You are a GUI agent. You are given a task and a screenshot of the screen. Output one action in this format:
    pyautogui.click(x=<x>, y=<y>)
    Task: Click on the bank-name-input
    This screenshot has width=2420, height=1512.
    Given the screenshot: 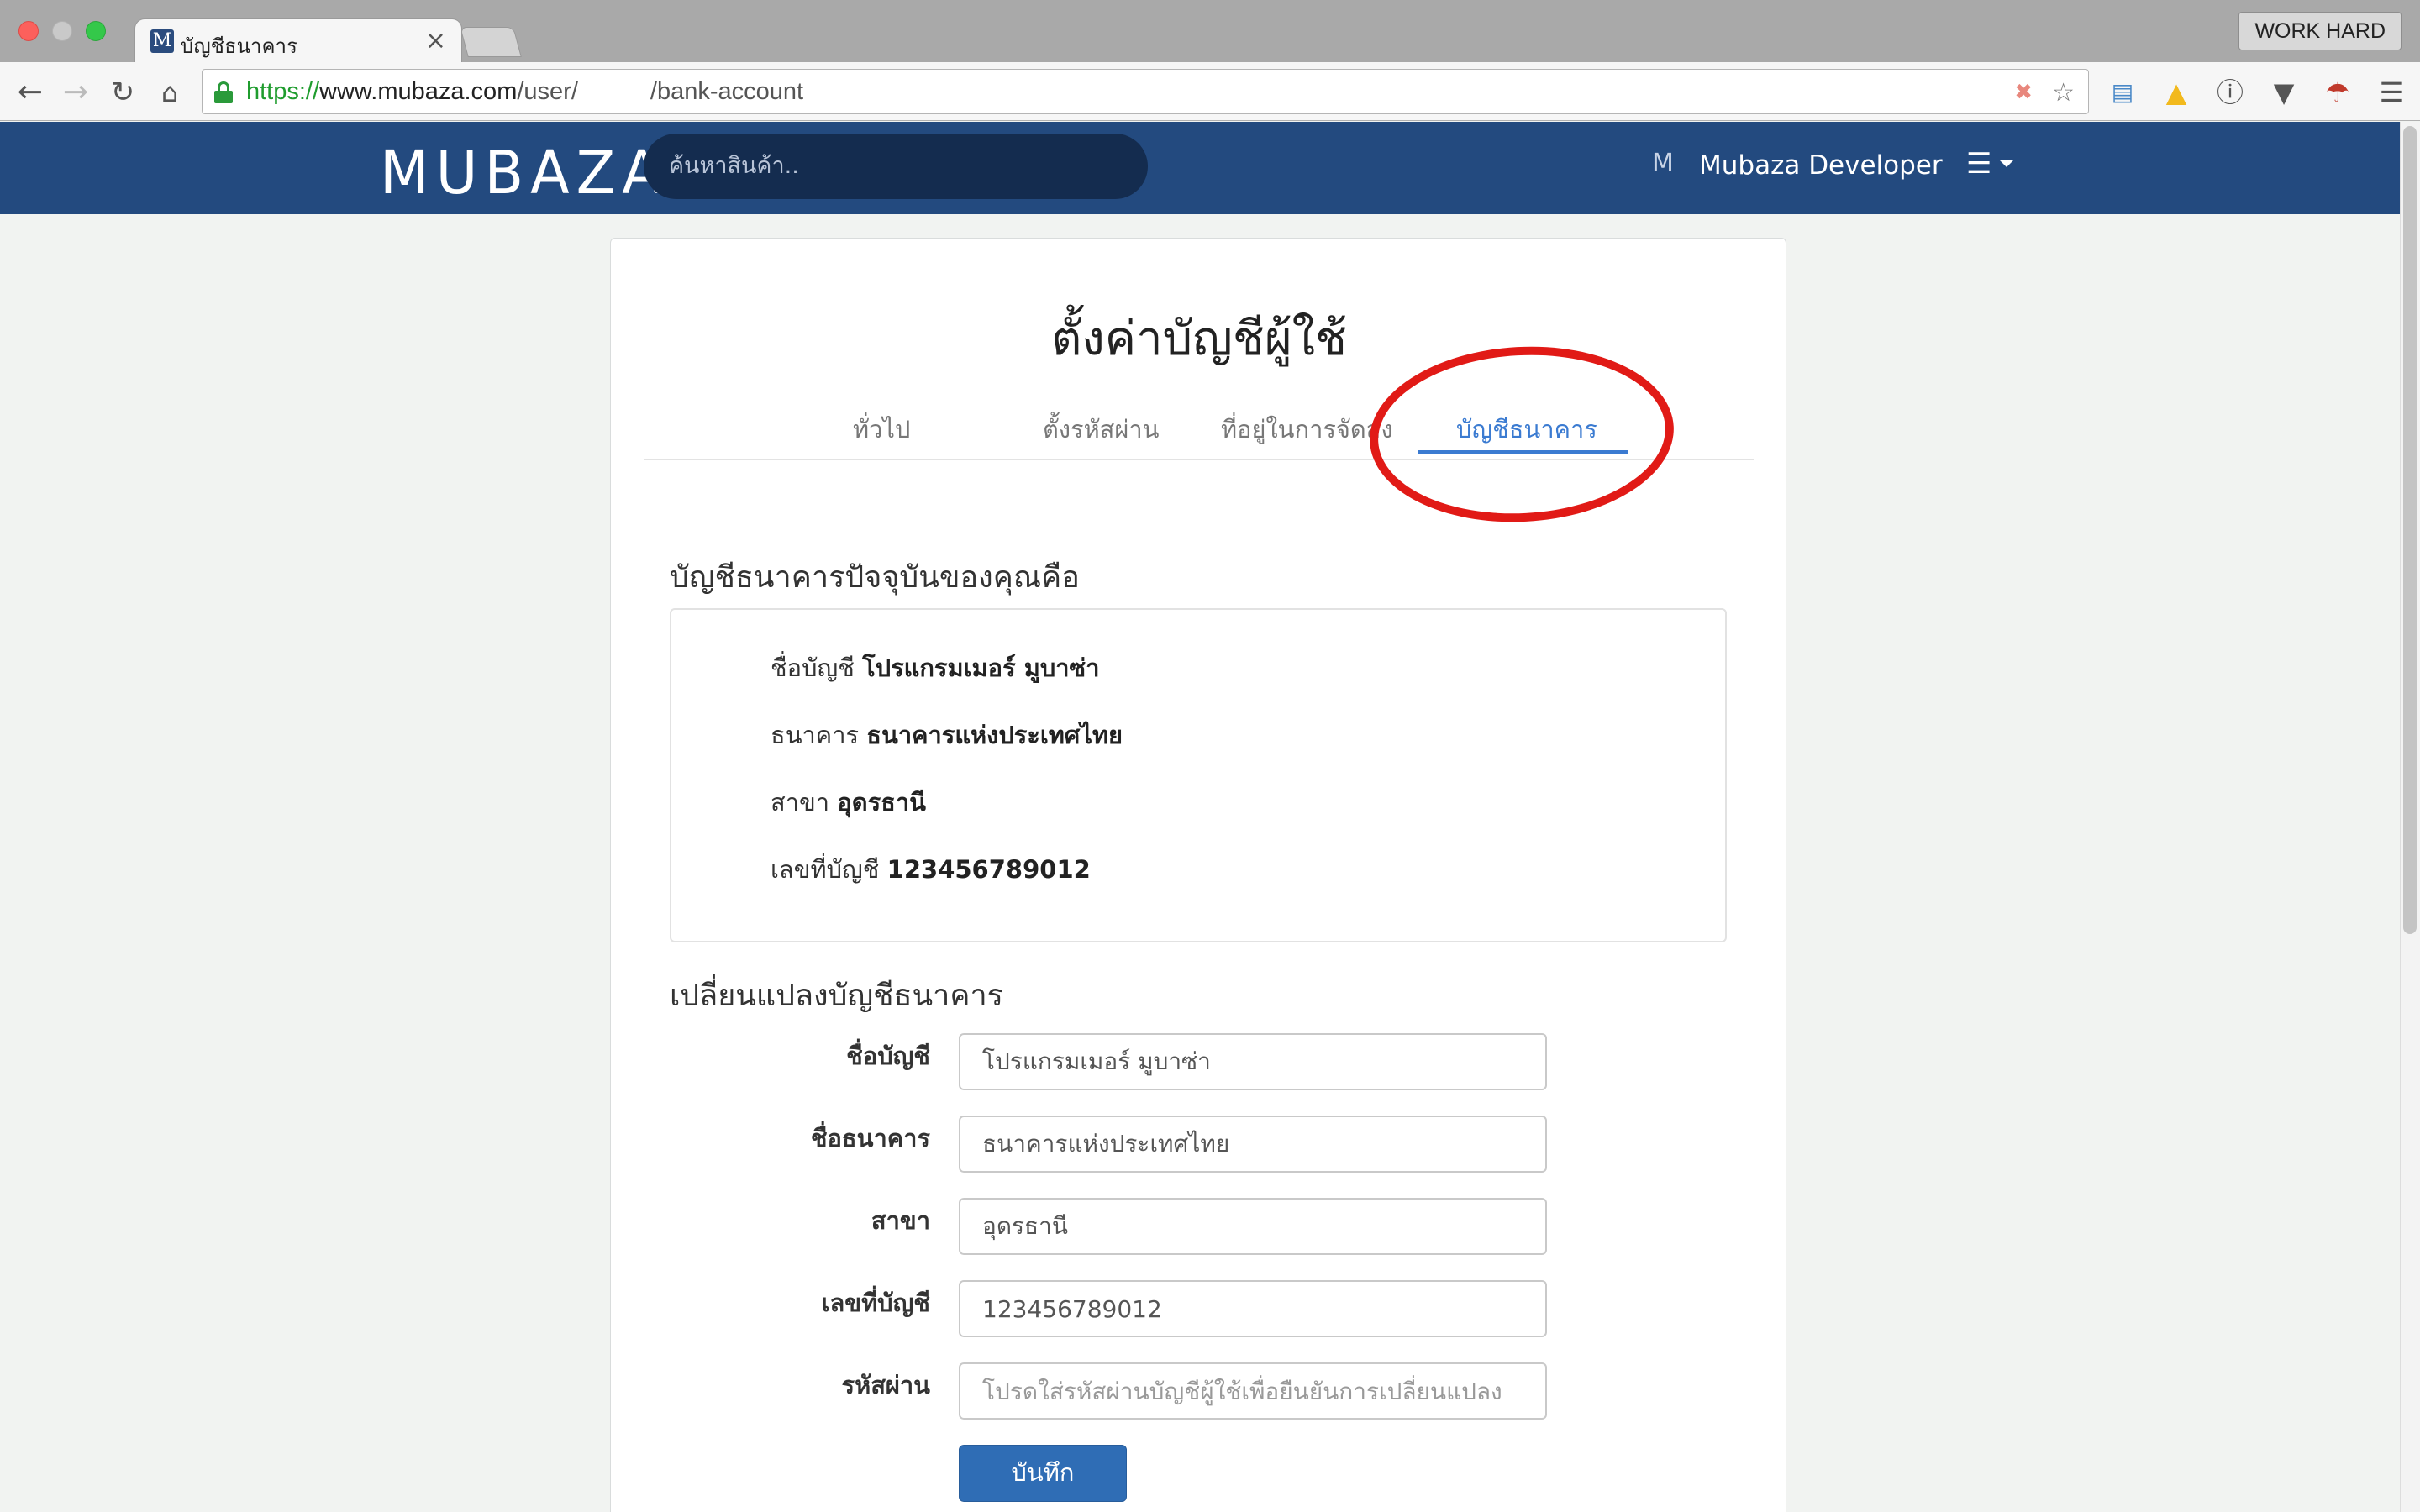 What is the action you would take?
    pyautogui.click(x=1253, y=1144)
    